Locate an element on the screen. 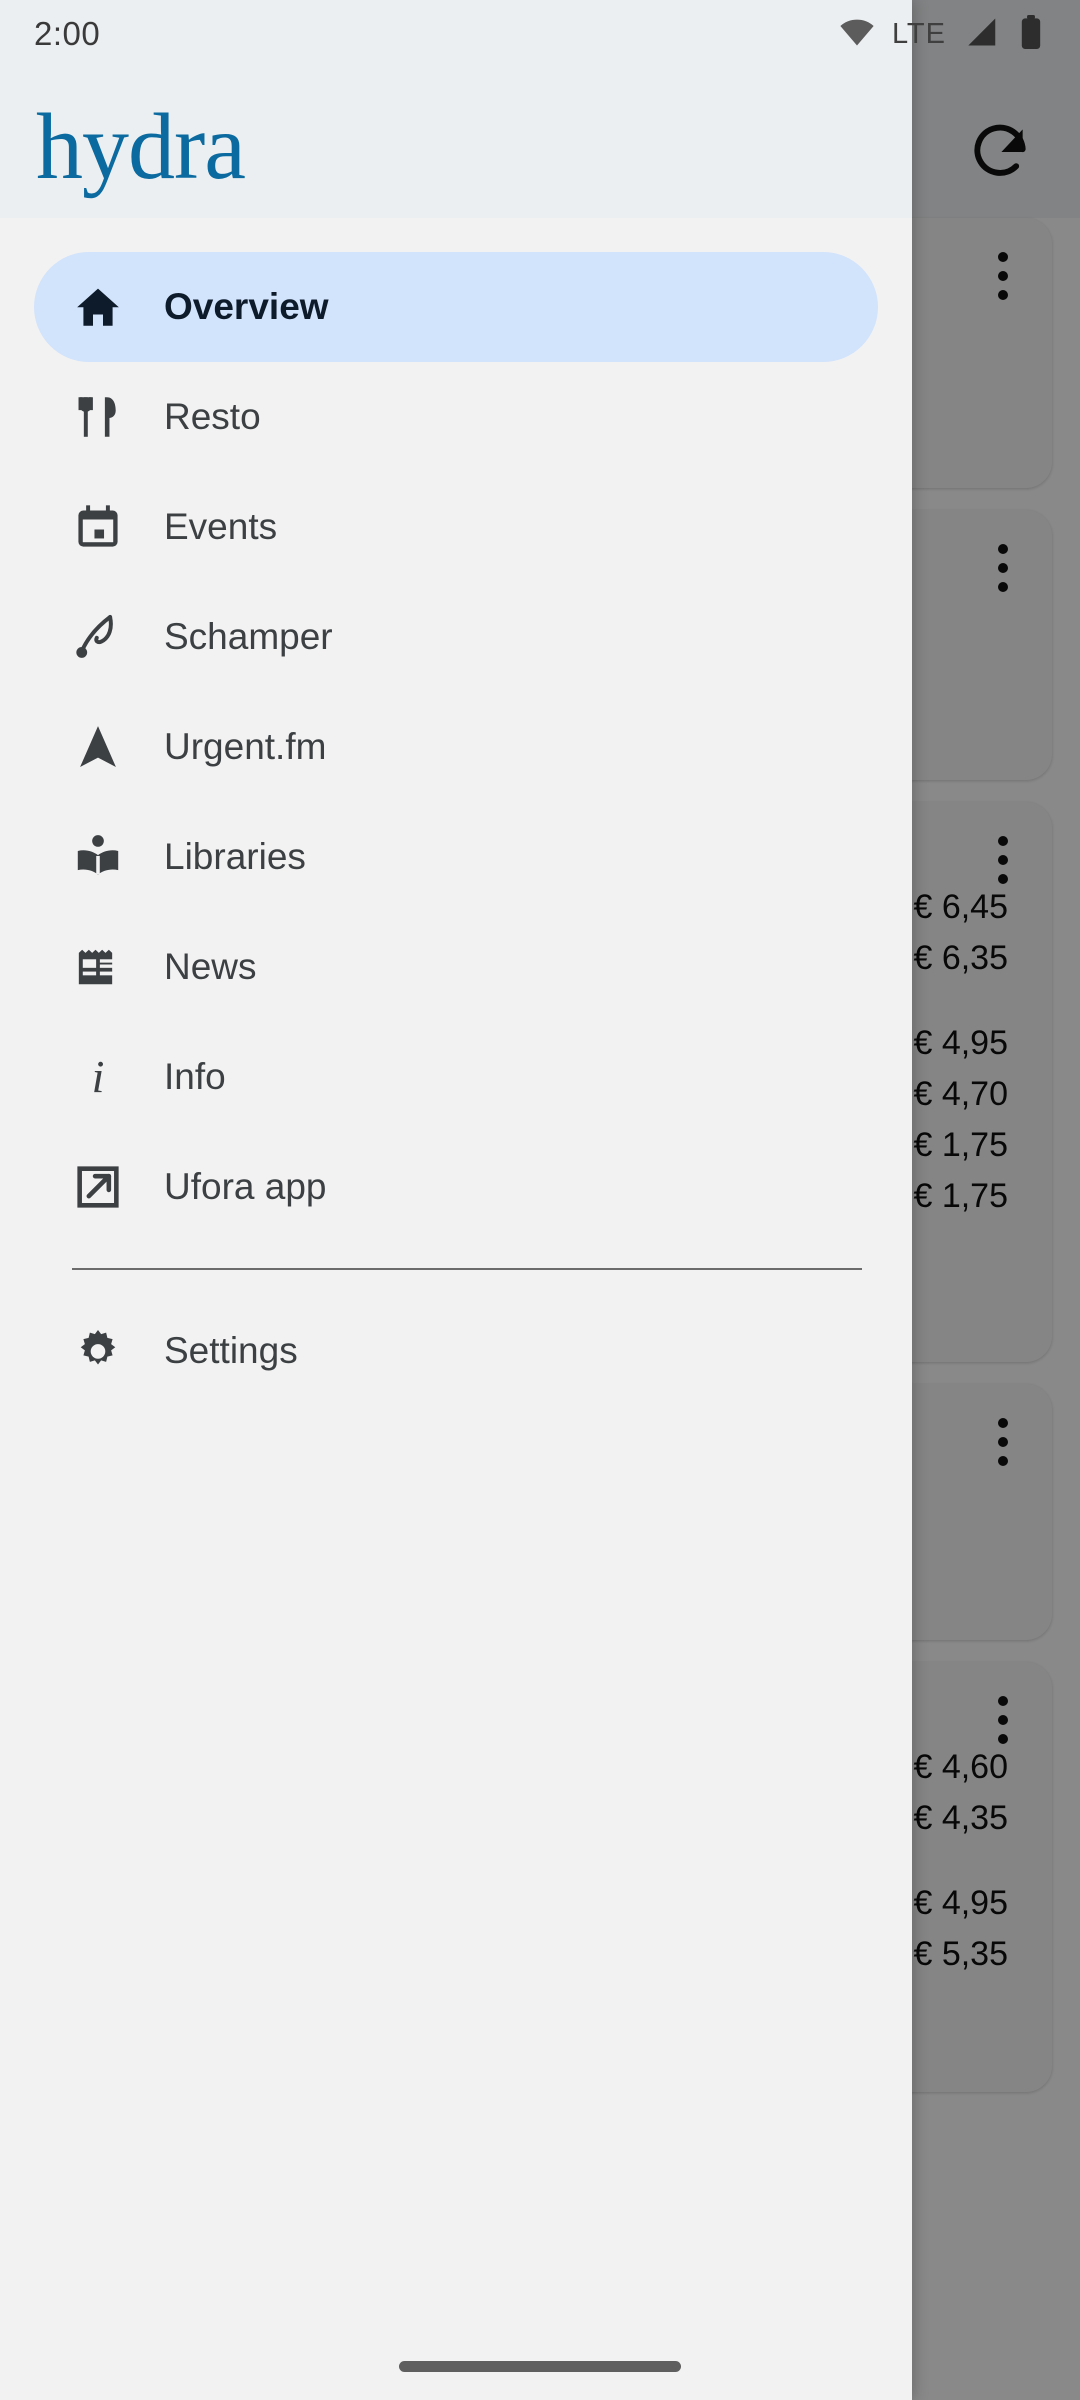  sidebar-item-label: Resto is located at coordinates (212, 416).